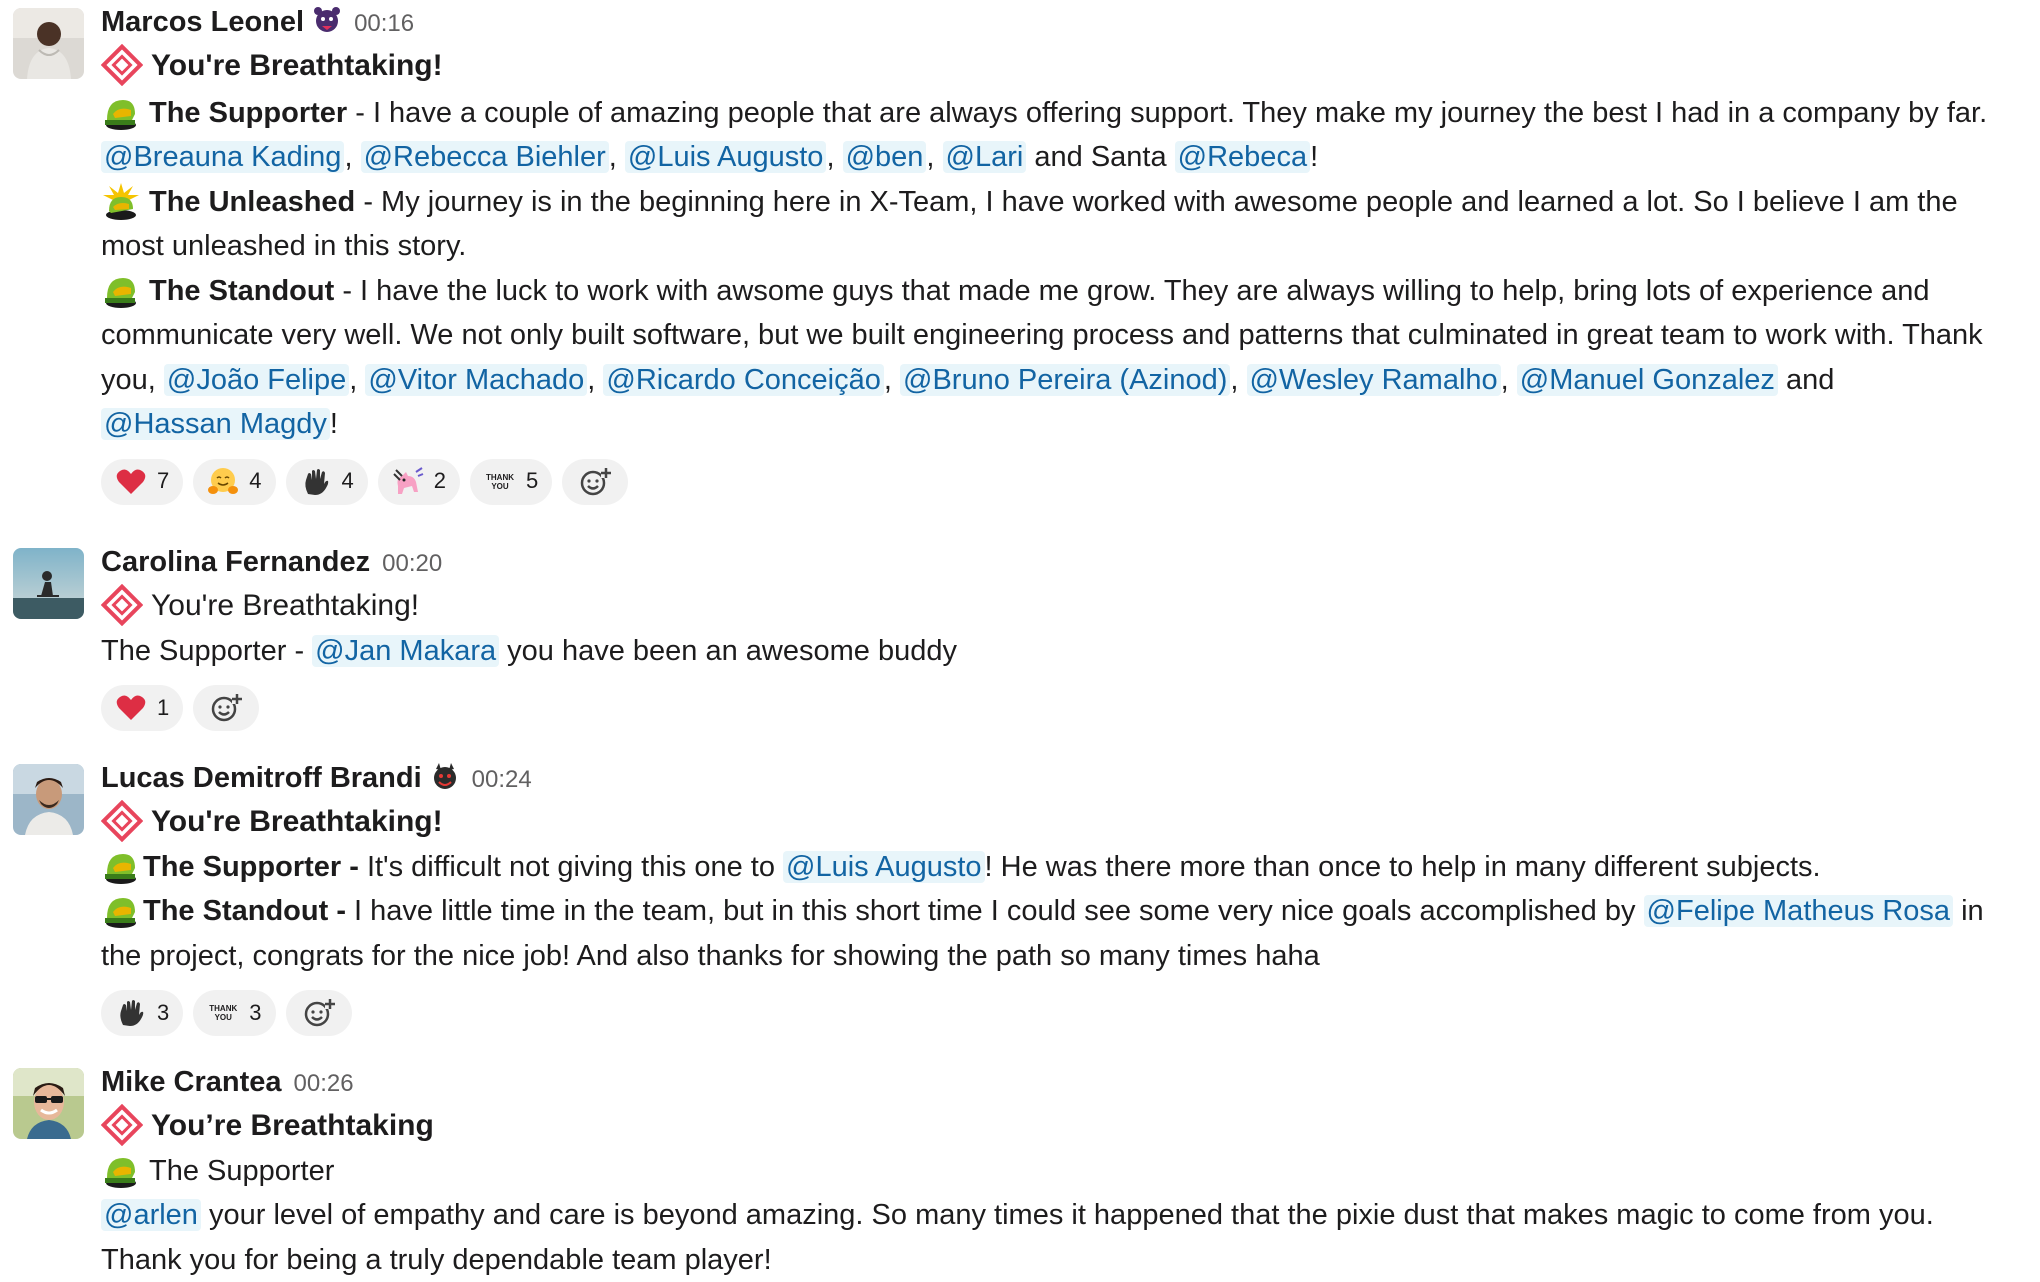 The width and height of the screenshot is (2040, 1282). I want to click on party-pony-icon, so click(408, 482).